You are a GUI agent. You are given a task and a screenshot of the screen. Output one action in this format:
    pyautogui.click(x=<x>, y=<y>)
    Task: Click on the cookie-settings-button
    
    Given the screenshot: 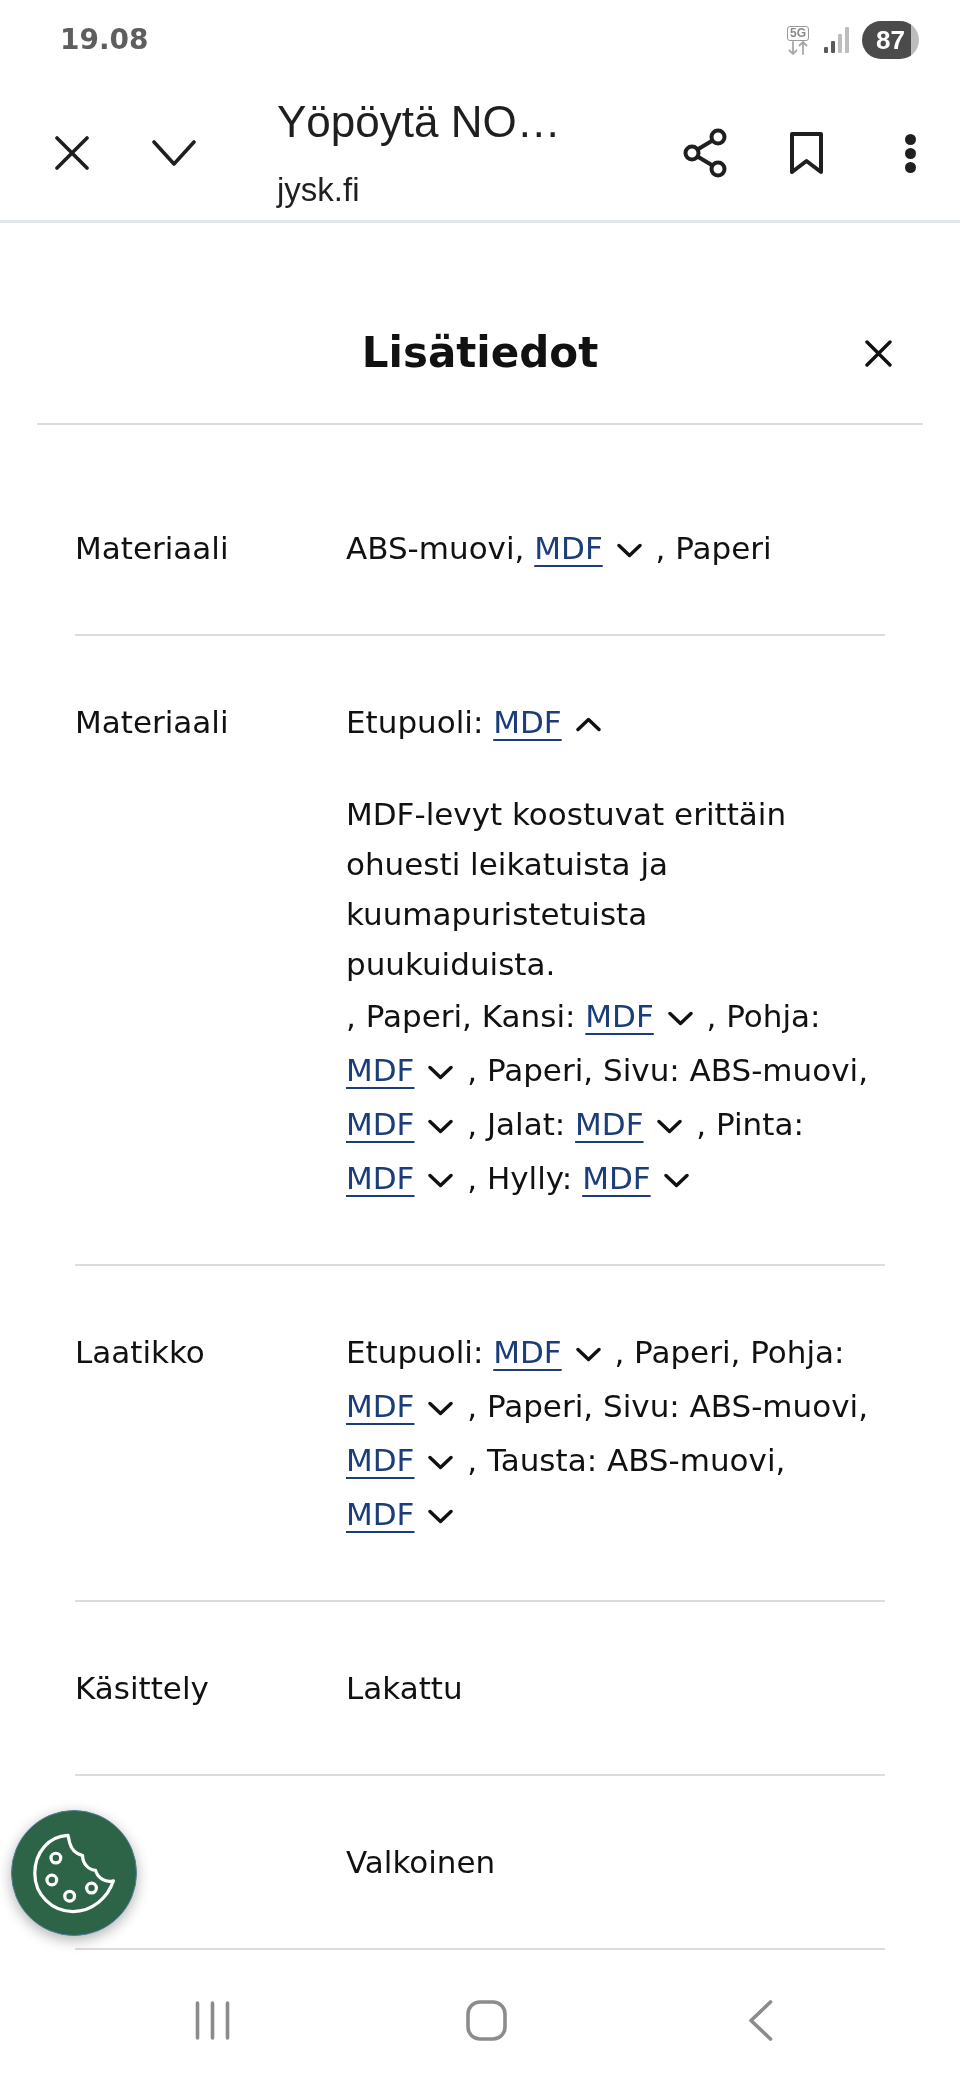 What is the action you would take?
    pyautogui.click(x=74, y=1873)
    